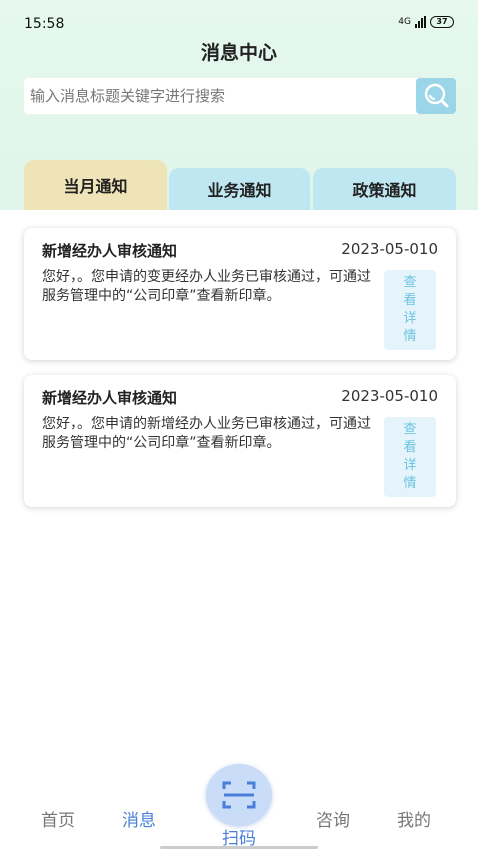 This screenshot has height=850, width=478. I want to click on network-label: 4G, so click(404, 22).